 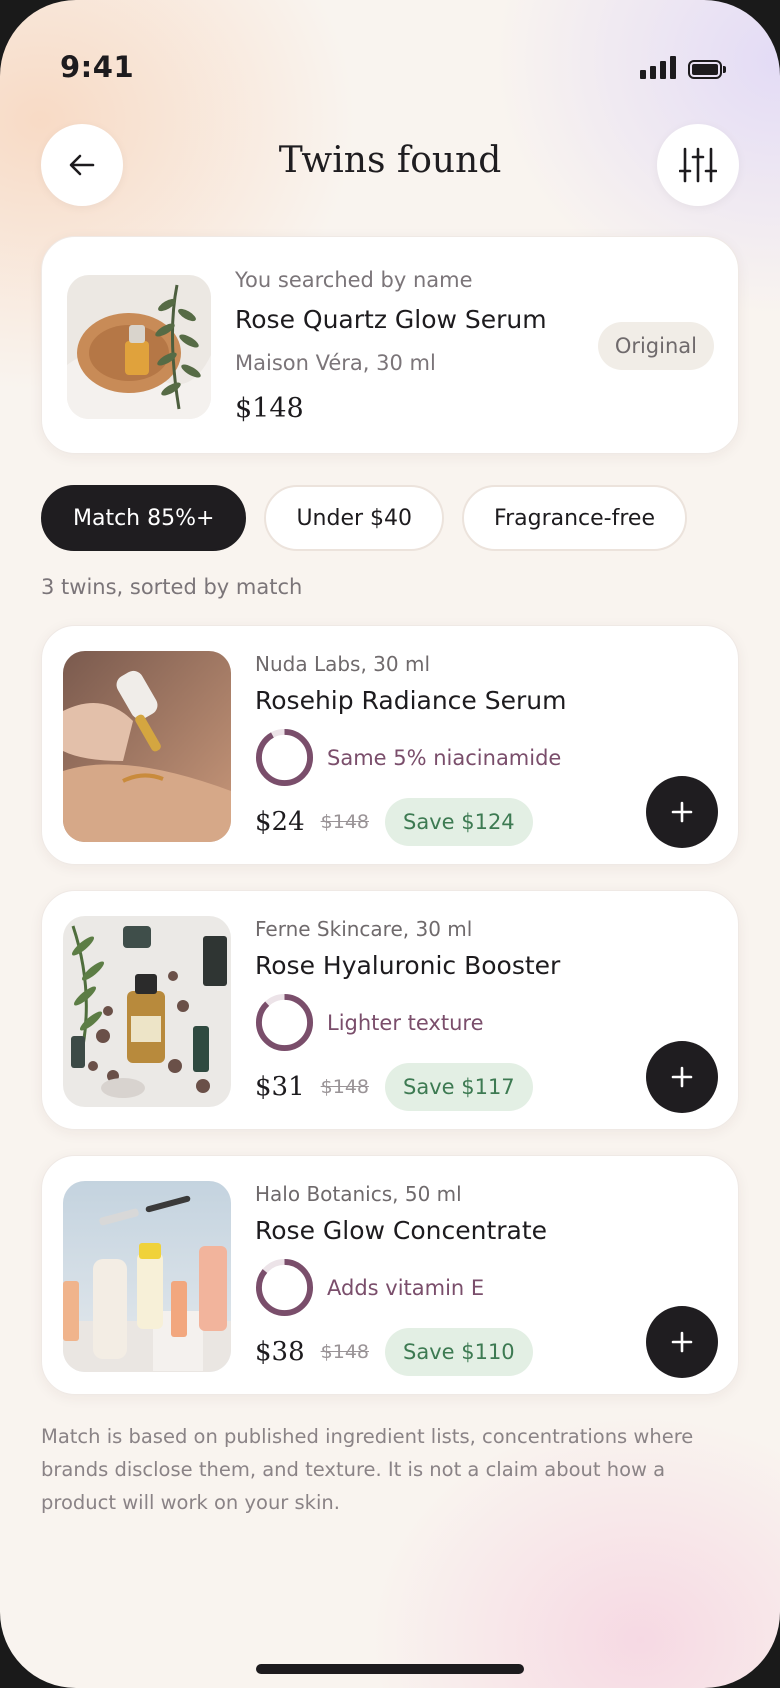 I want to click on twin-price-row: $24 $148 Save $124, so click(x=394, y=822).